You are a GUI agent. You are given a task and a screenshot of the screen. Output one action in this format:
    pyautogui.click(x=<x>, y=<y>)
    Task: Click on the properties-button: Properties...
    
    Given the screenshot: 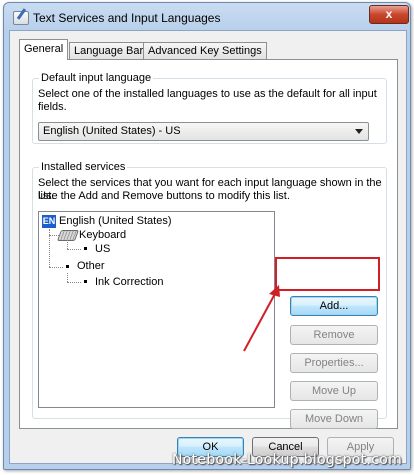 What is the action you would take?
    pyautogui.click(x=334, y=363)
    